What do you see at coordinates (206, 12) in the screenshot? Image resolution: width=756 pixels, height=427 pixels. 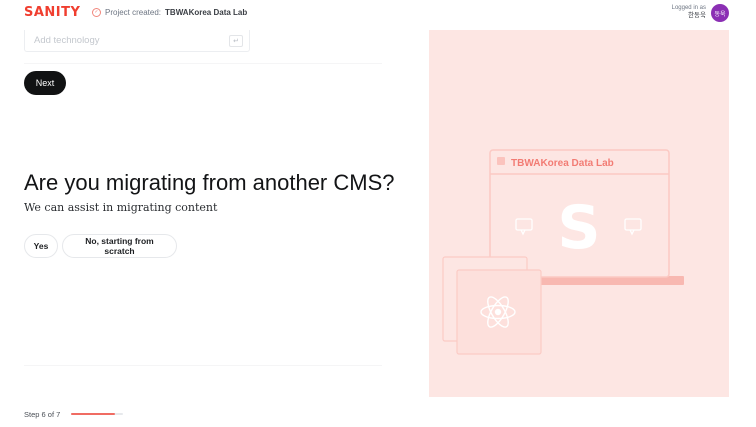 I see `project-name: TBWAKorea Data Lab` at bounding box center [206, 12].